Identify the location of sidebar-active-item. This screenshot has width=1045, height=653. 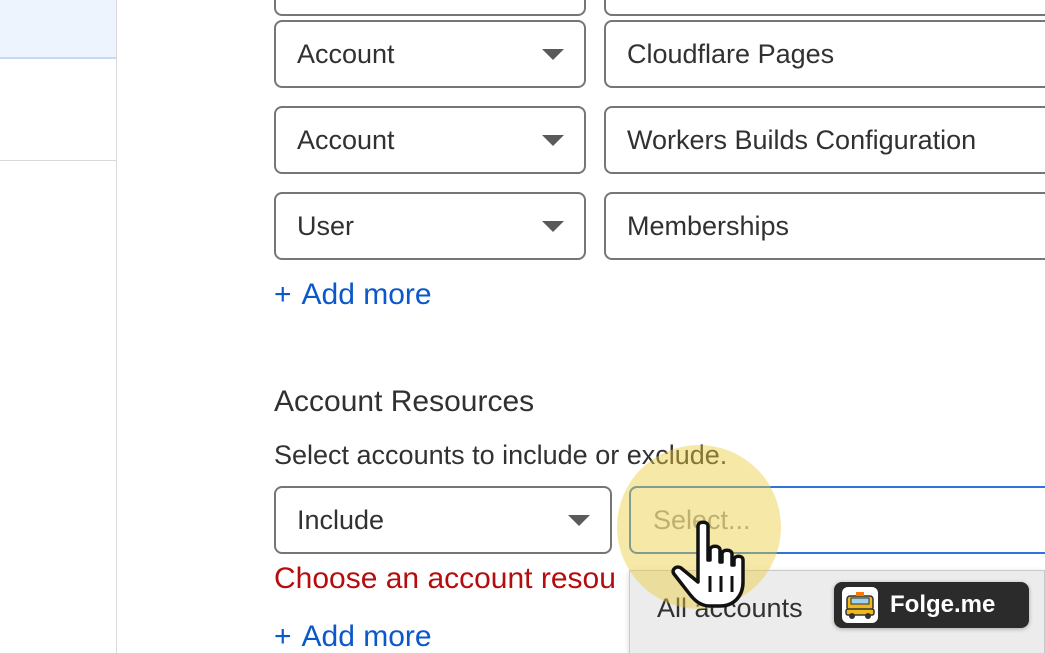
(58, 29).